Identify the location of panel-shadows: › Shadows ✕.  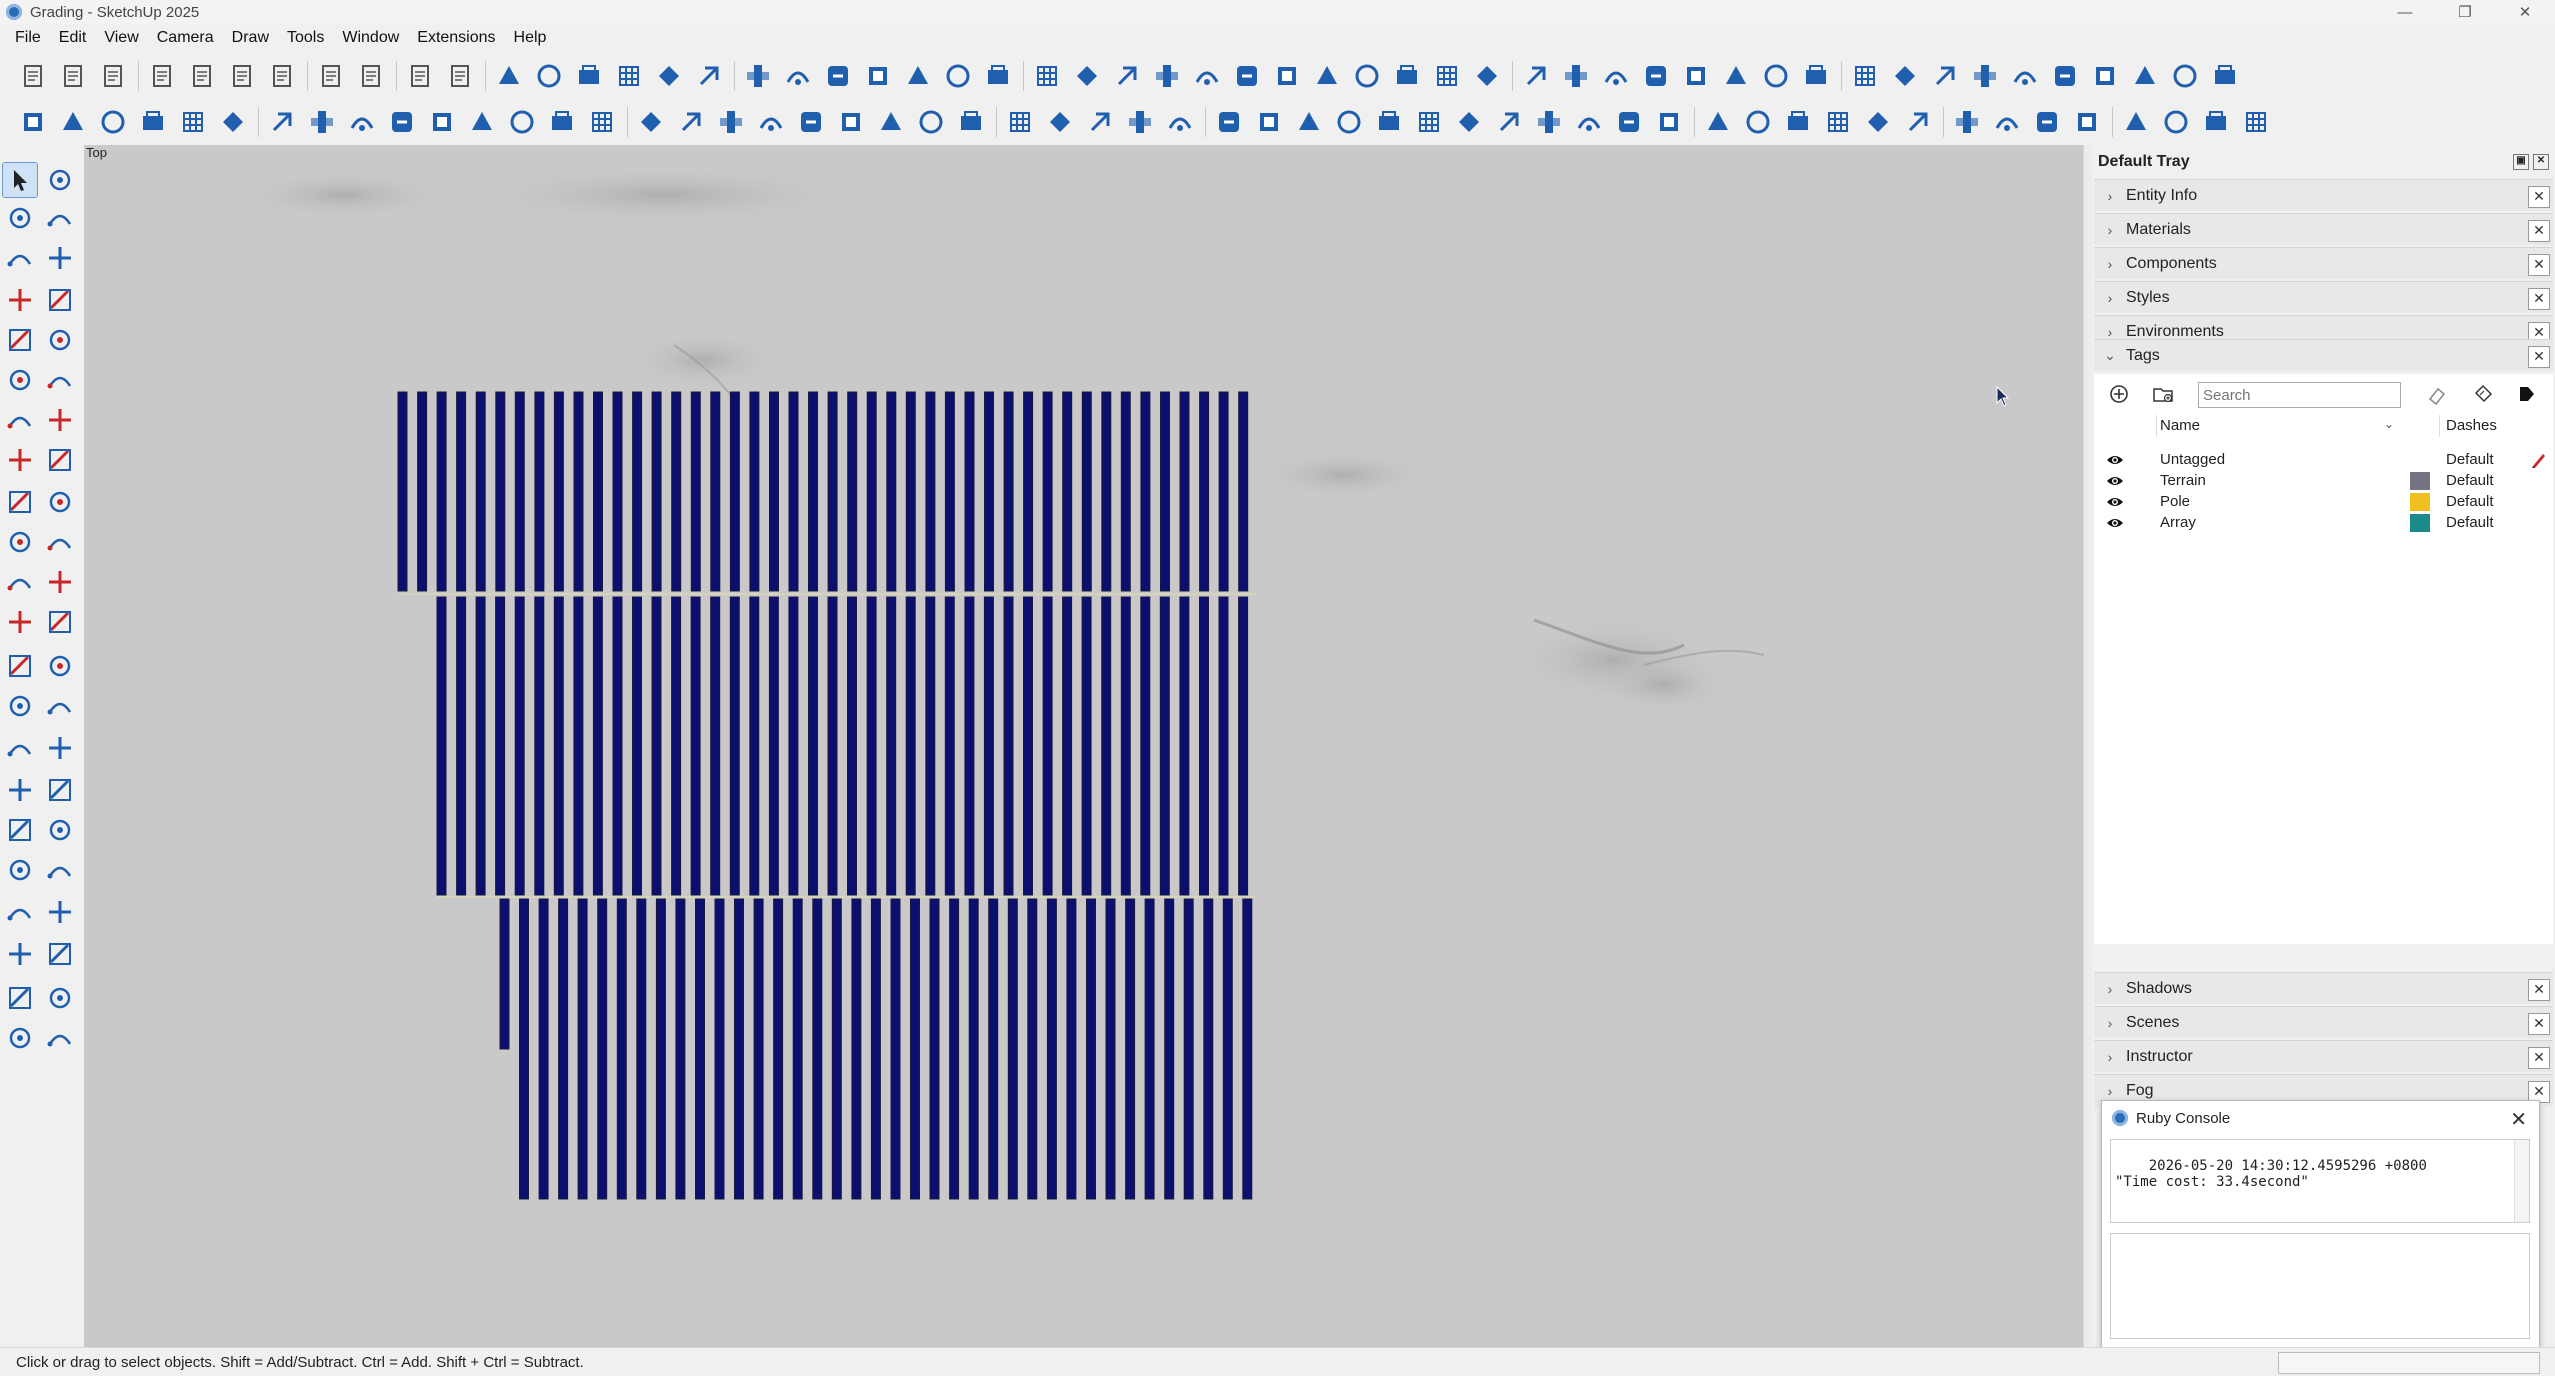
(2323, 988).